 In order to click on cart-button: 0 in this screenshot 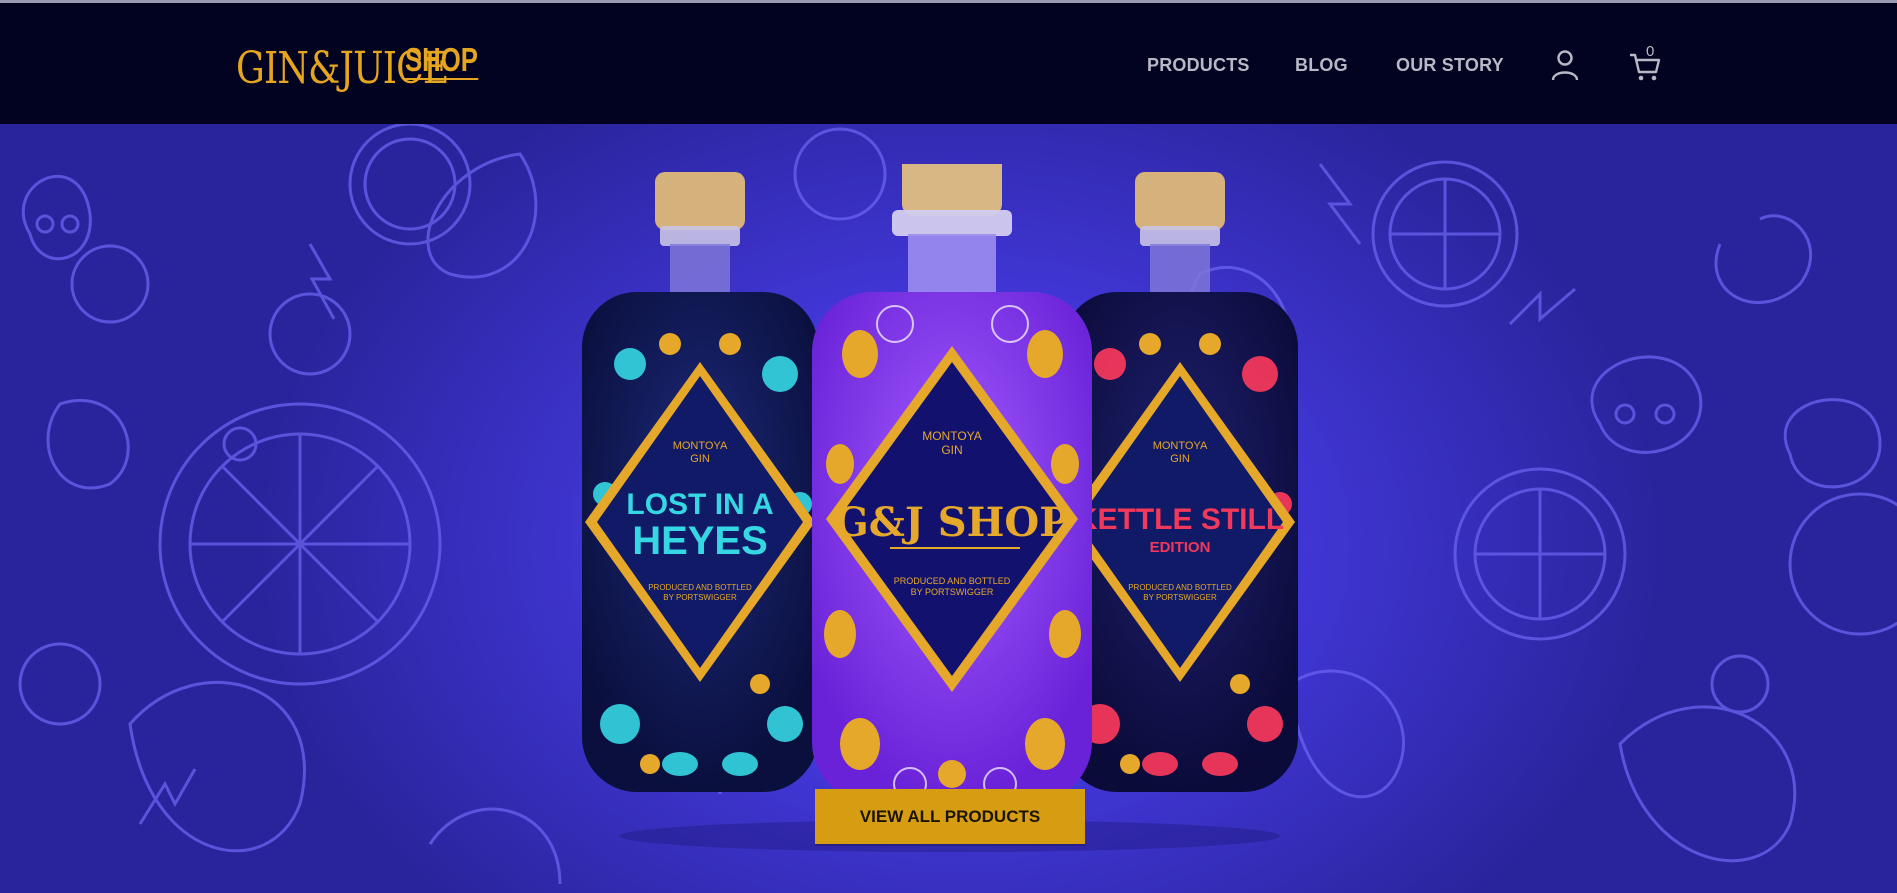, I will do `click(1648, 64)`.